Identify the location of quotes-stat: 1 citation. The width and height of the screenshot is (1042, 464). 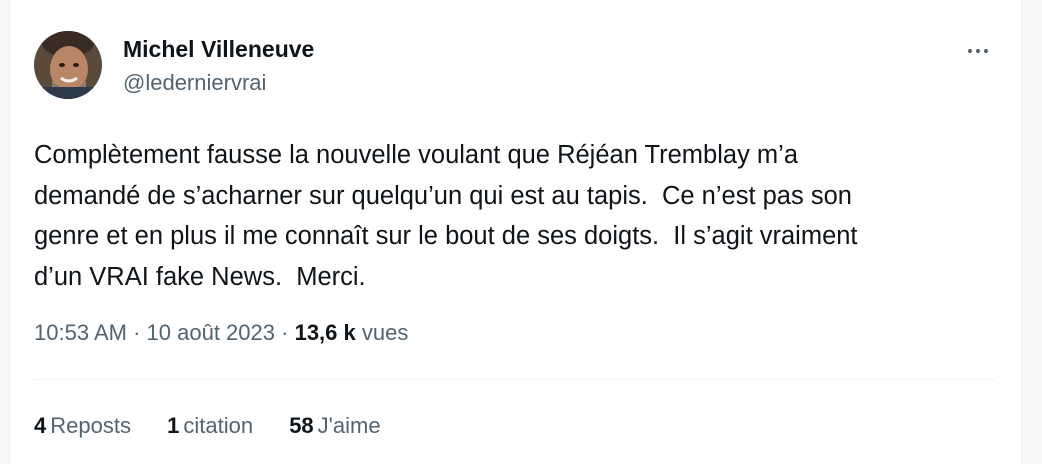
(210, 426).